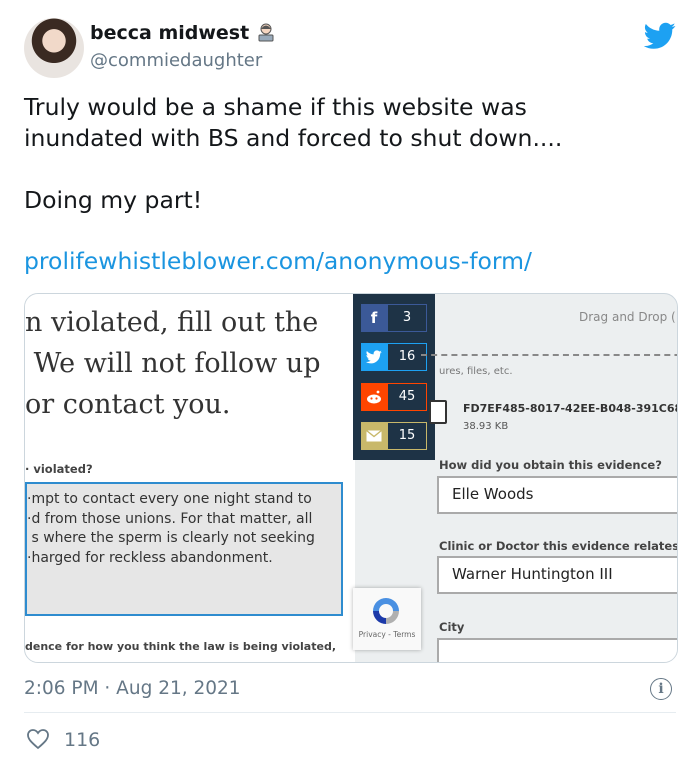 The image size is (700, 767). What do you see at coordinates (660, 36) in the screenshot?
I see `twitter-bird-icon` at bounding box center [660, 36].